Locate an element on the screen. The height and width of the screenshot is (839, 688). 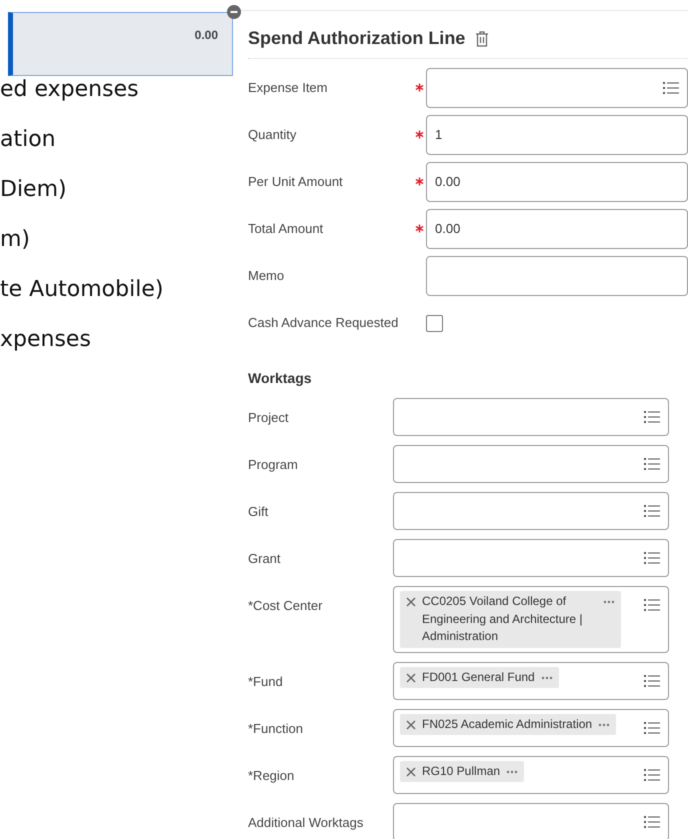
input-field: CC0205 Voiland College of Engineering and Architecture | Administration is located at coordinates (531, 619).